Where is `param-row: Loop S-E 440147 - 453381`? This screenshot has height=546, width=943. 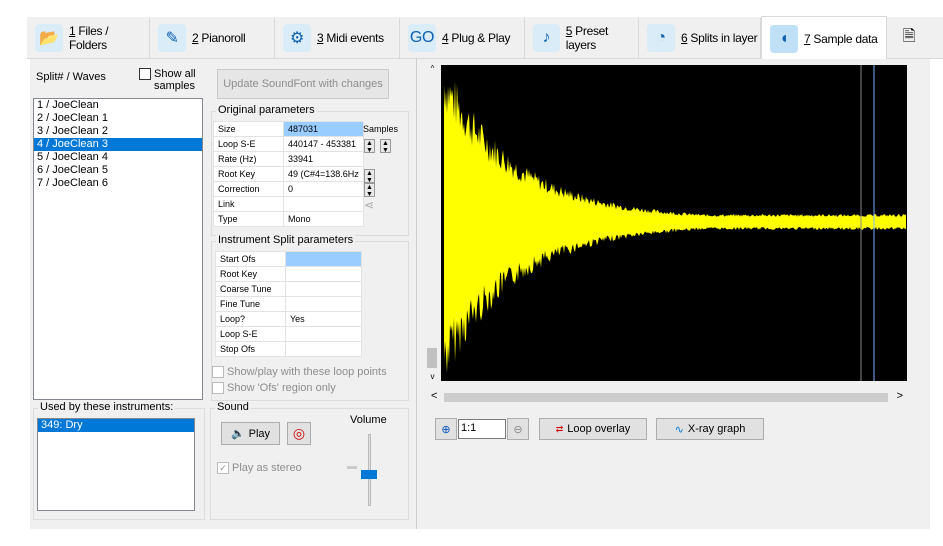 param-row: Loop S-E 440147 - 453381 is located at coordinates (288, 144).